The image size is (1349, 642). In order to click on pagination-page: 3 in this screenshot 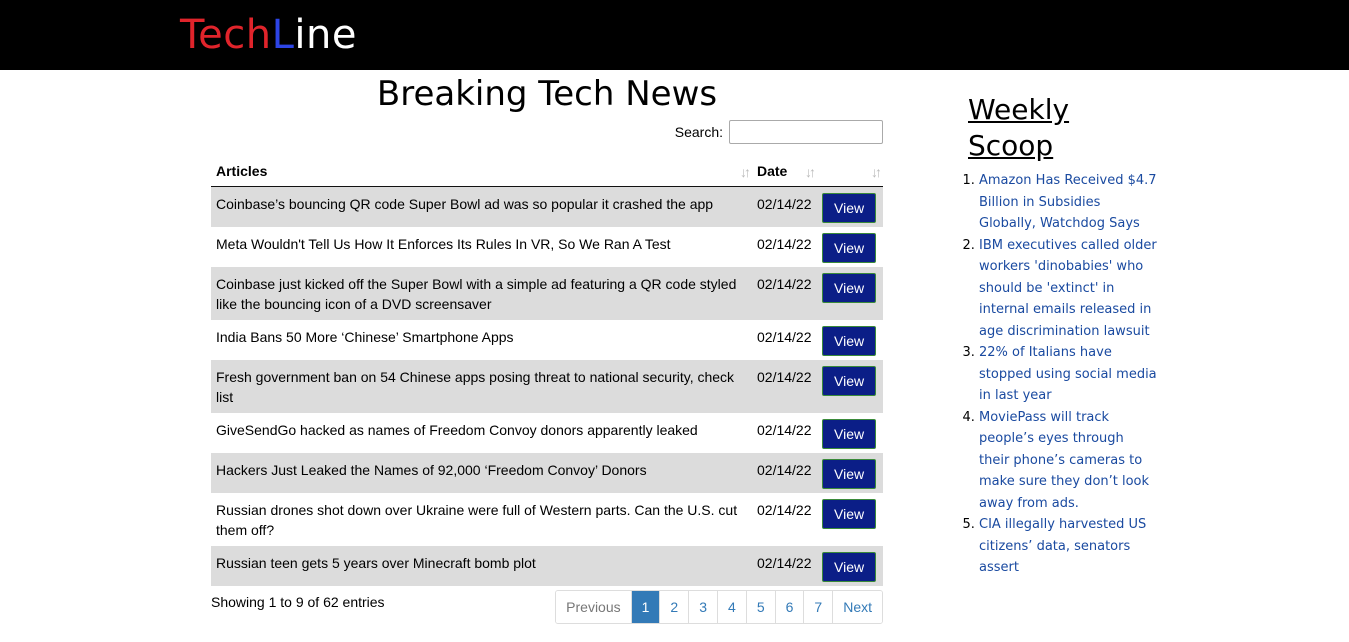, I will do `click(703, 607)`.